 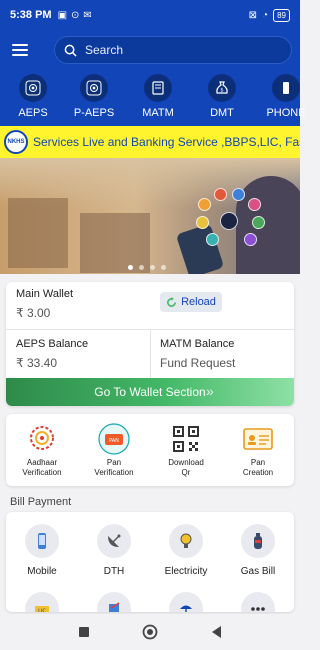 I want to click on qr-code-icon, so click(x=186, y=439).